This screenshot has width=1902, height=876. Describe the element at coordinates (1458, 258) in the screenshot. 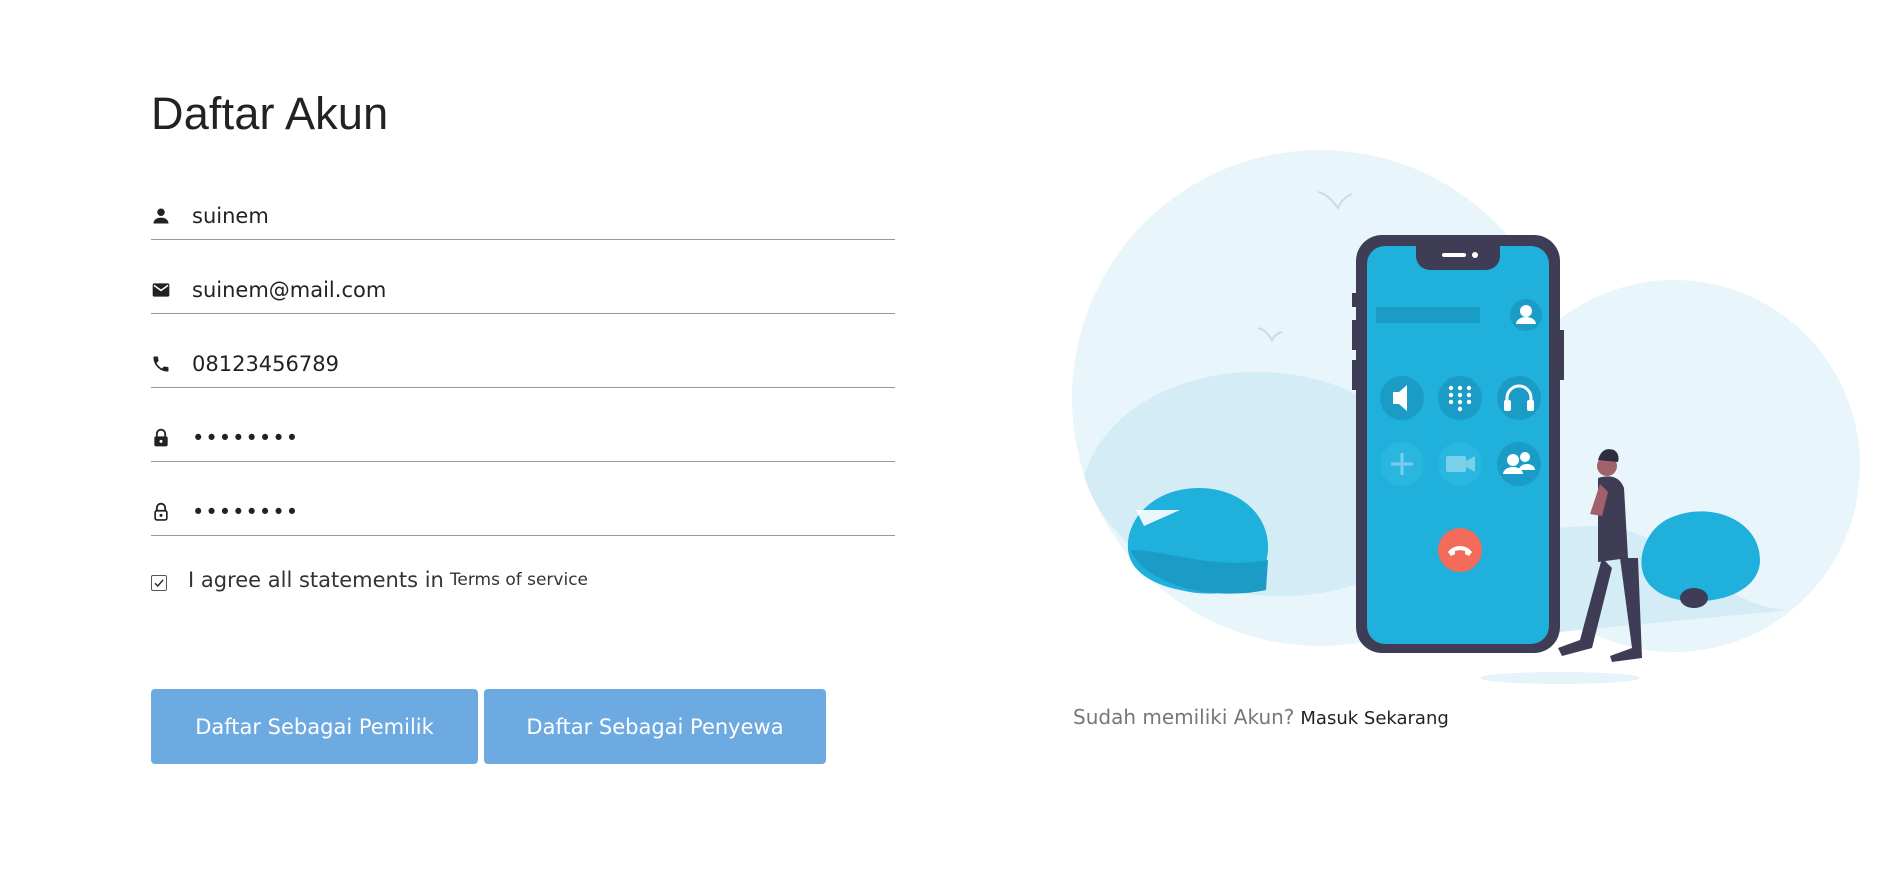

I see `phone-notch` at that location.